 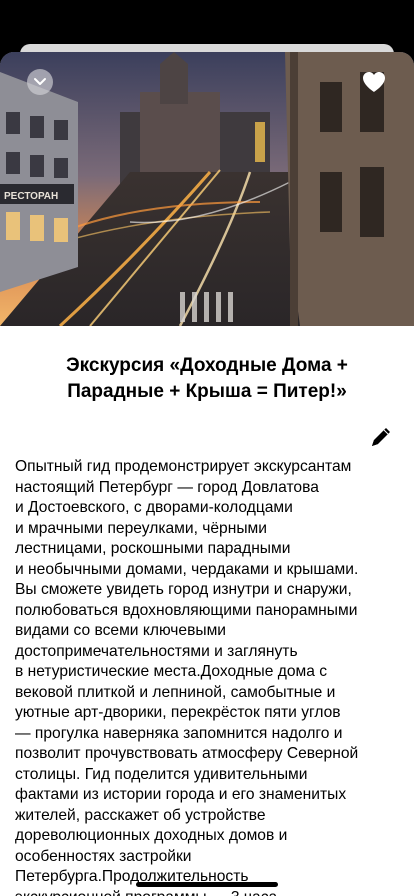 What do you see at coordinates (31, 196) in the screenshot?
I see `restaurant-sign: РЕСТОРАН` at bounding box center [31, 196].